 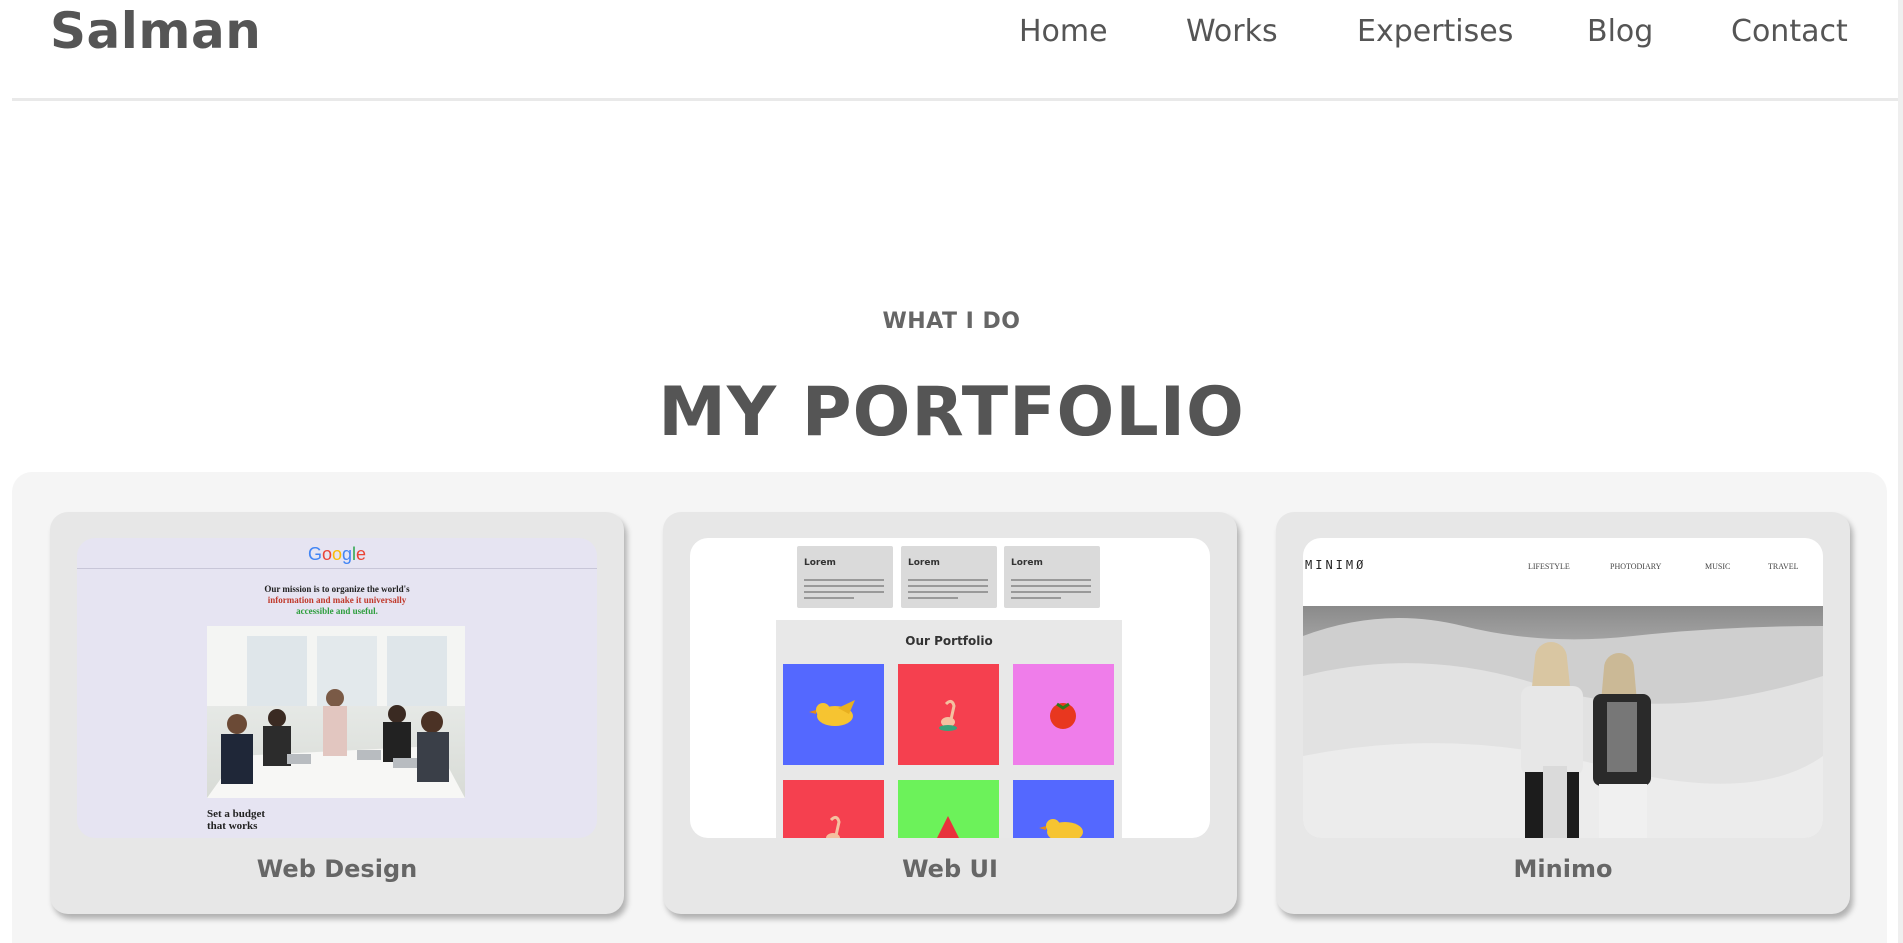 What do you see at coordinates (337, 554) in the screenshot?
I see `google-logo: Google` at bounding box center [337, 554].